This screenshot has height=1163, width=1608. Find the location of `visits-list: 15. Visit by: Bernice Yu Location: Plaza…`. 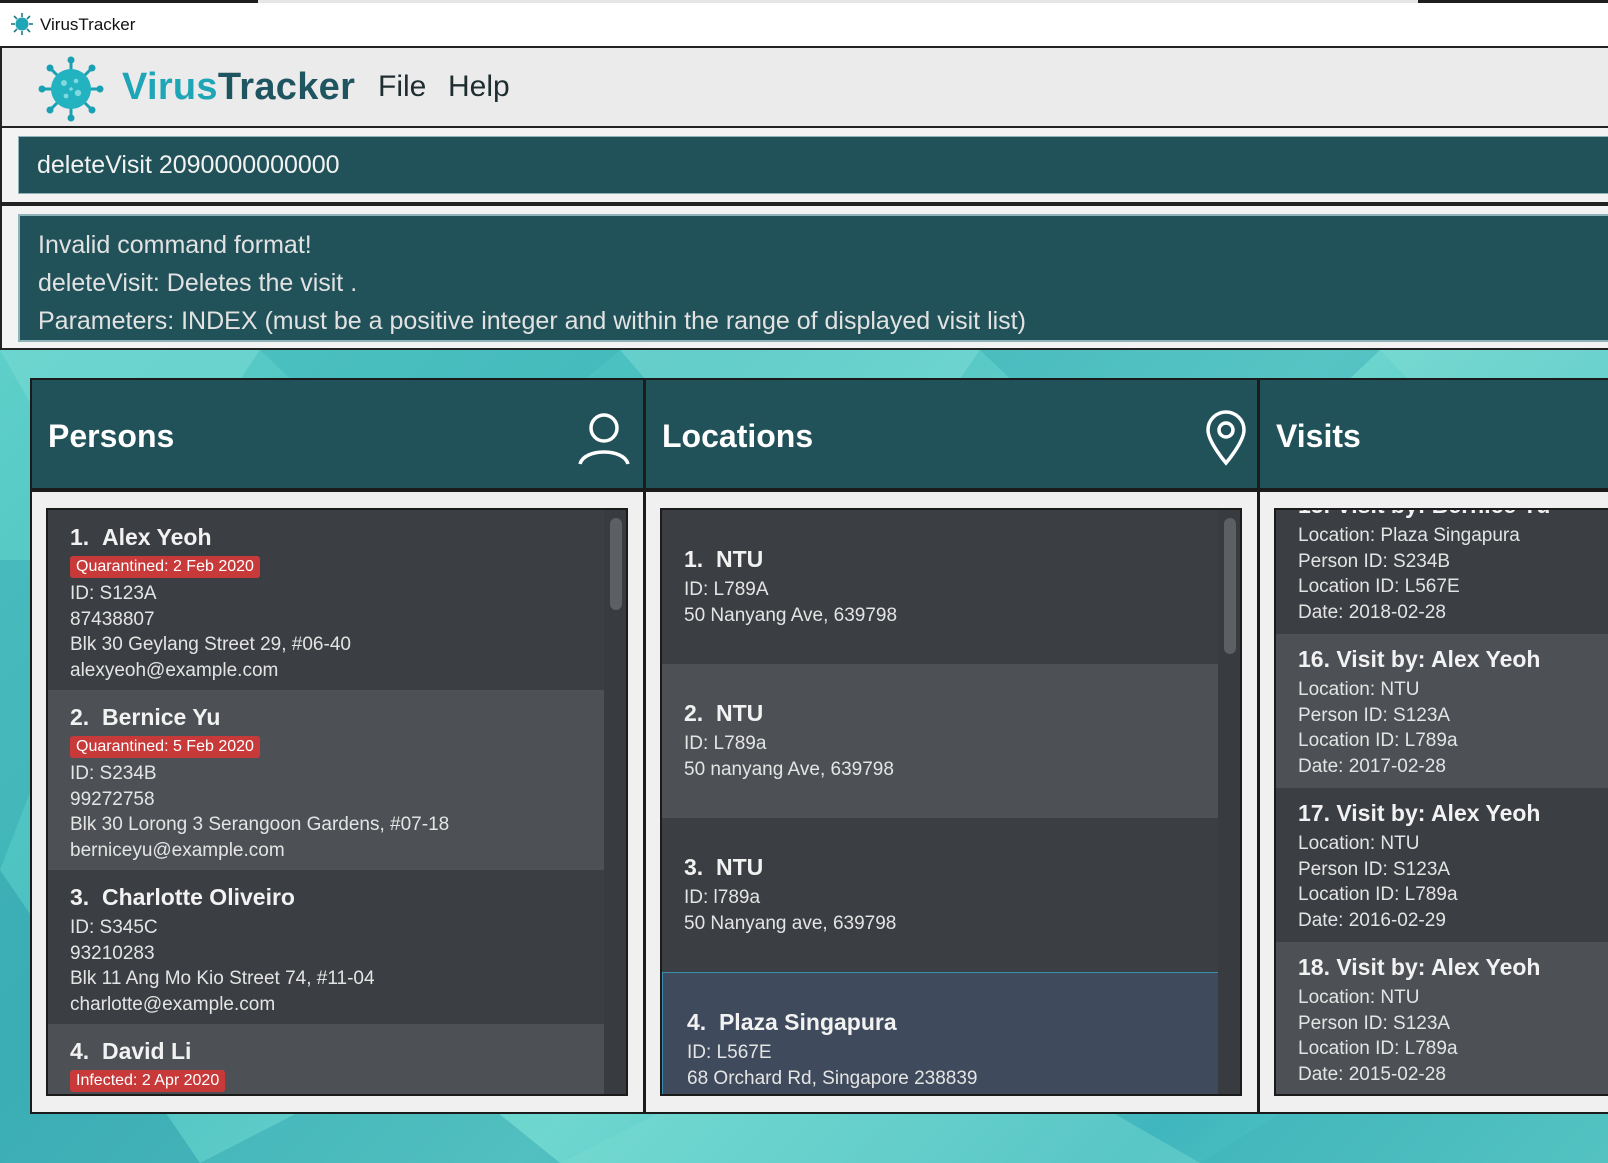

visits-list: 15. Visit by: Bernice Yu Location: Plaza… is located at coordinates (1441, 802).